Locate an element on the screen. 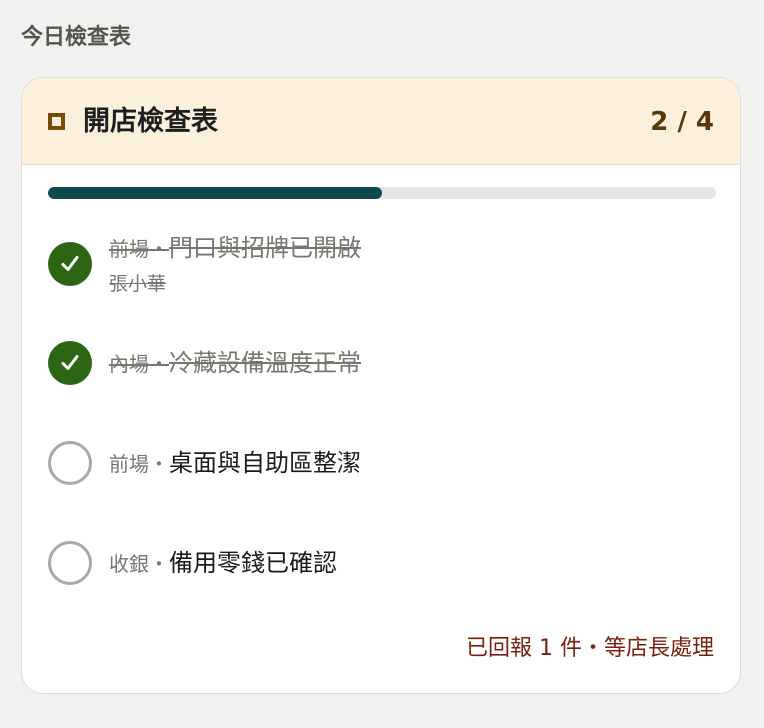  item-label: 前場・桌面與自助區整潔 is located at coordinates (235, 464).